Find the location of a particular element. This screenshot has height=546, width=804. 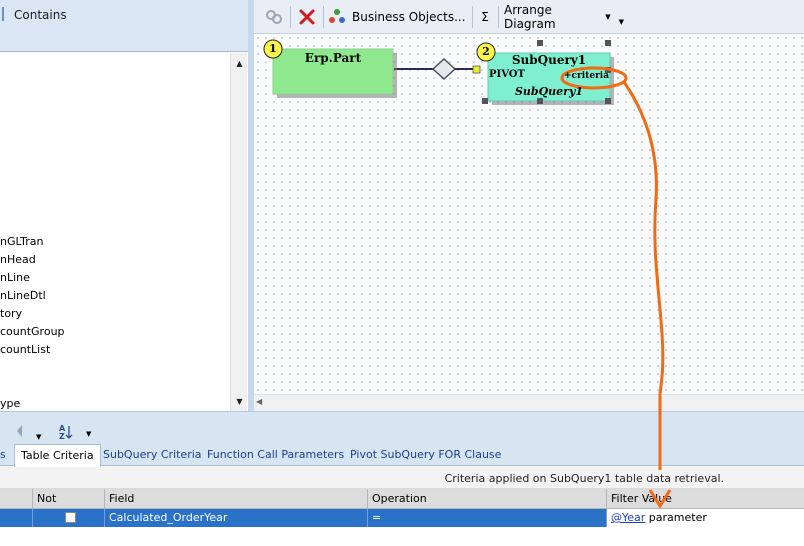

annotation-arrow-line is located at coordinates (643, 237).